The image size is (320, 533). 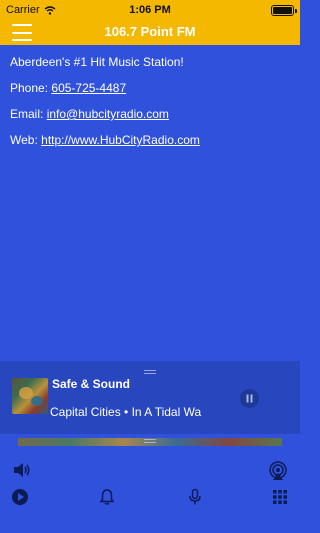 I want to click on battery-icon, so click(x=284, y=10).